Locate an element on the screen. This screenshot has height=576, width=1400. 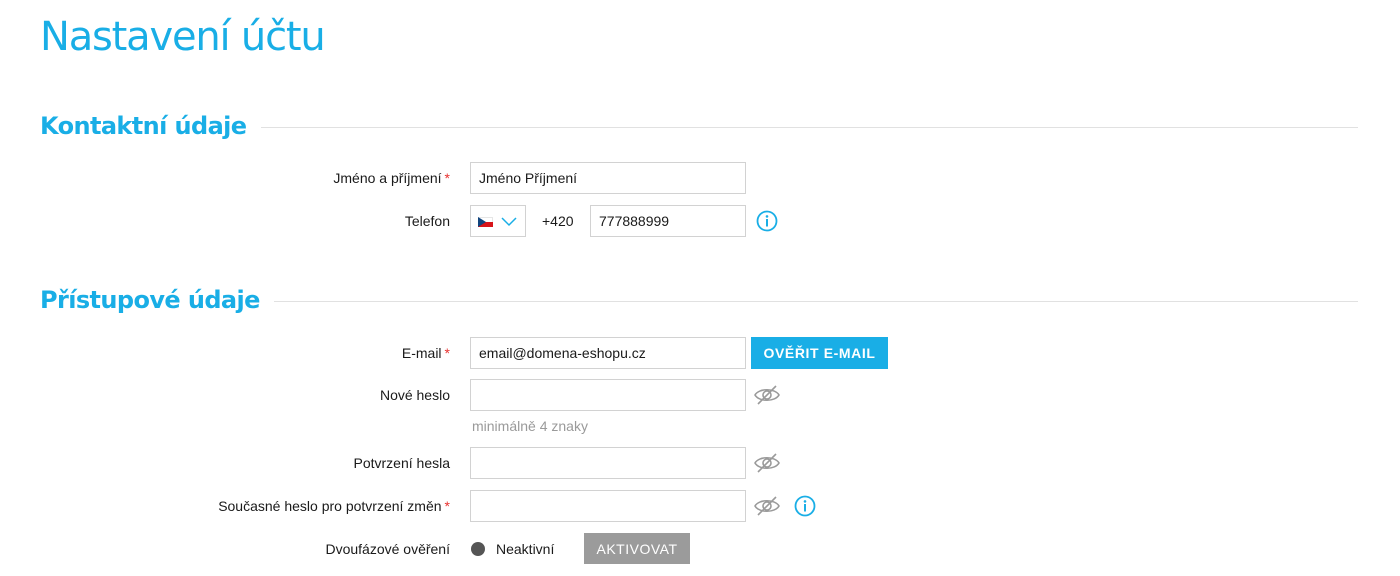
new-password-label: Nové heslo is located at coordinates (414, 395).